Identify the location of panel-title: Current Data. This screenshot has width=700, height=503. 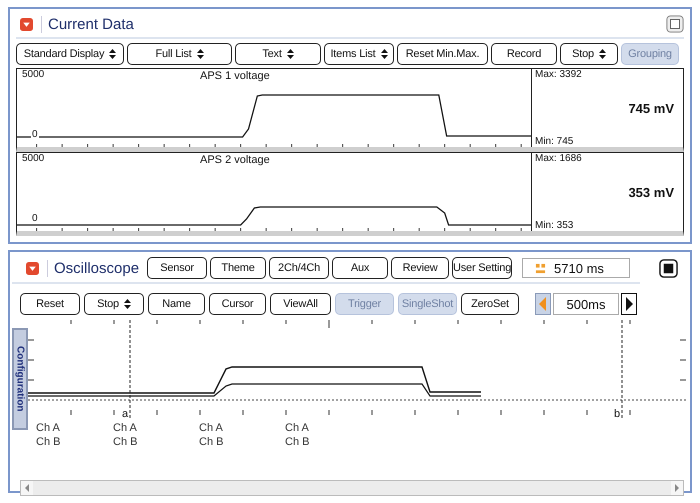
(87, 24).